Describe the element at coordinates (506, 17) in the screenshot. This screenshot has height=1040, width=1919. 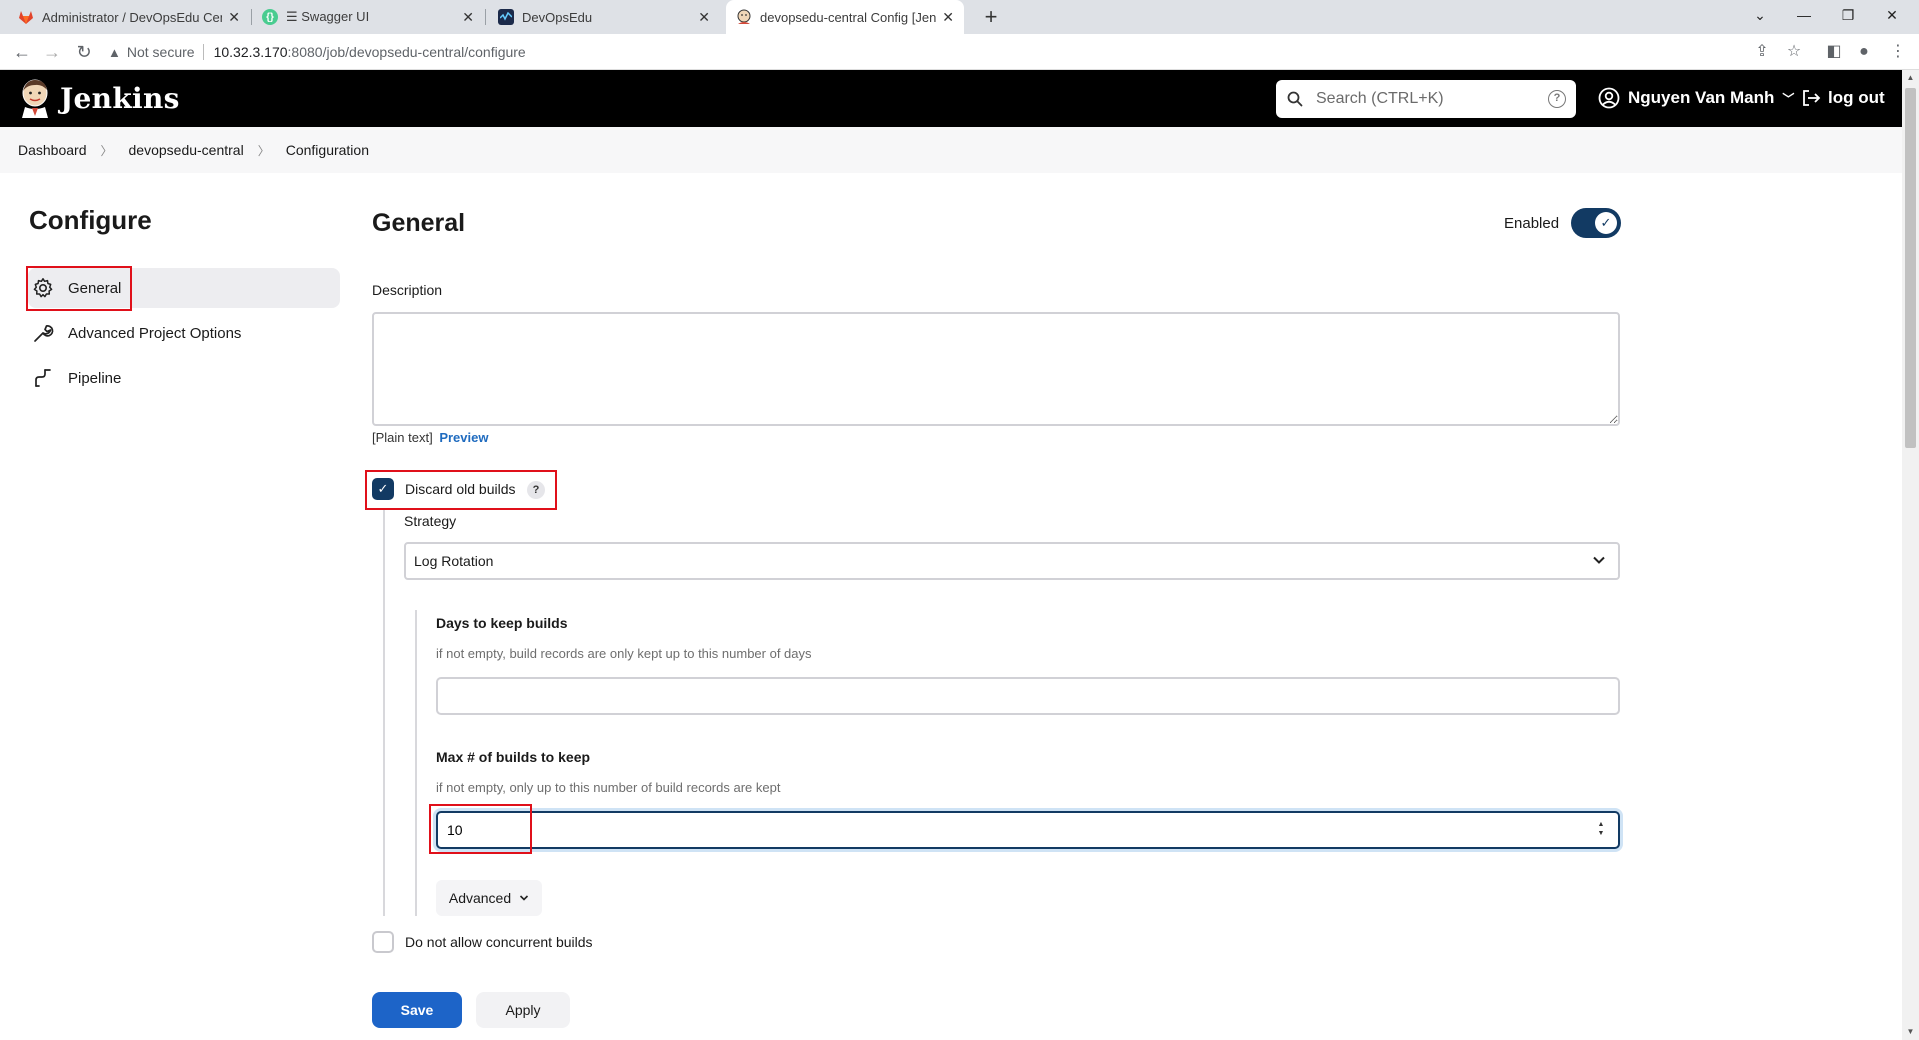
I see `app-icon` at that location.